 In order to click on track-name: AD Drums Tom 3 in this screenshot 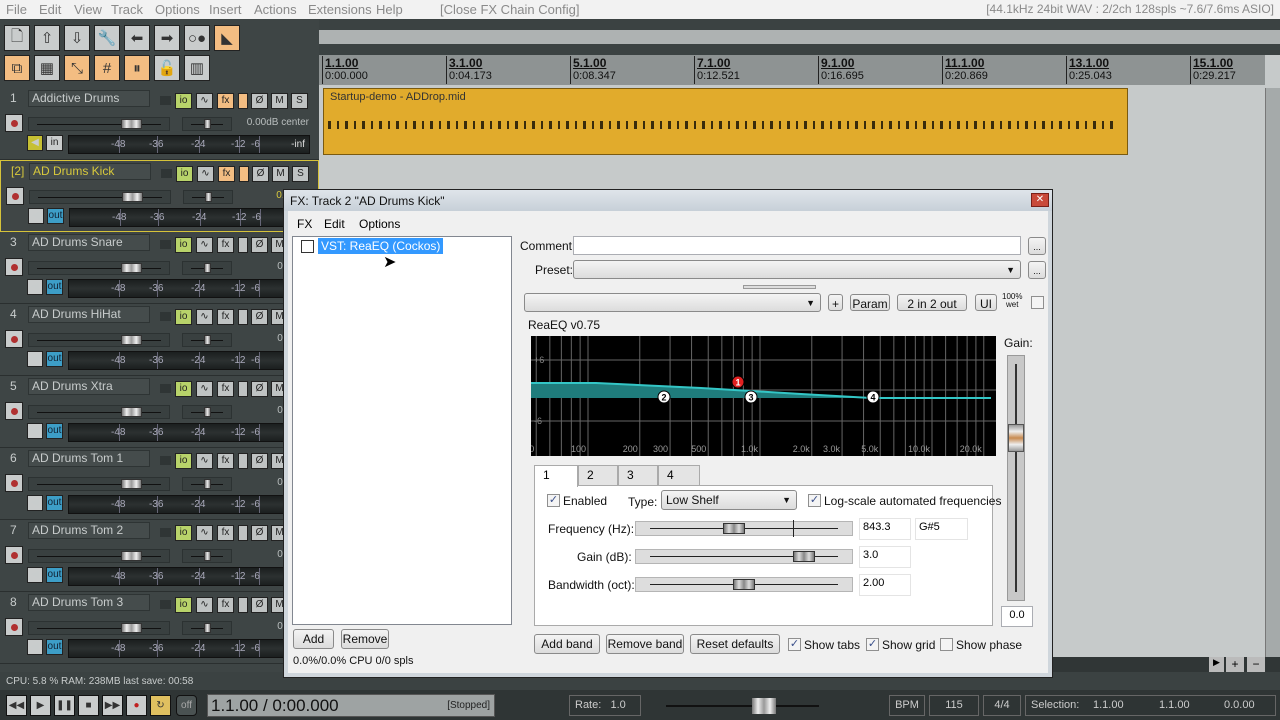, I will do `click(89, 602)`.